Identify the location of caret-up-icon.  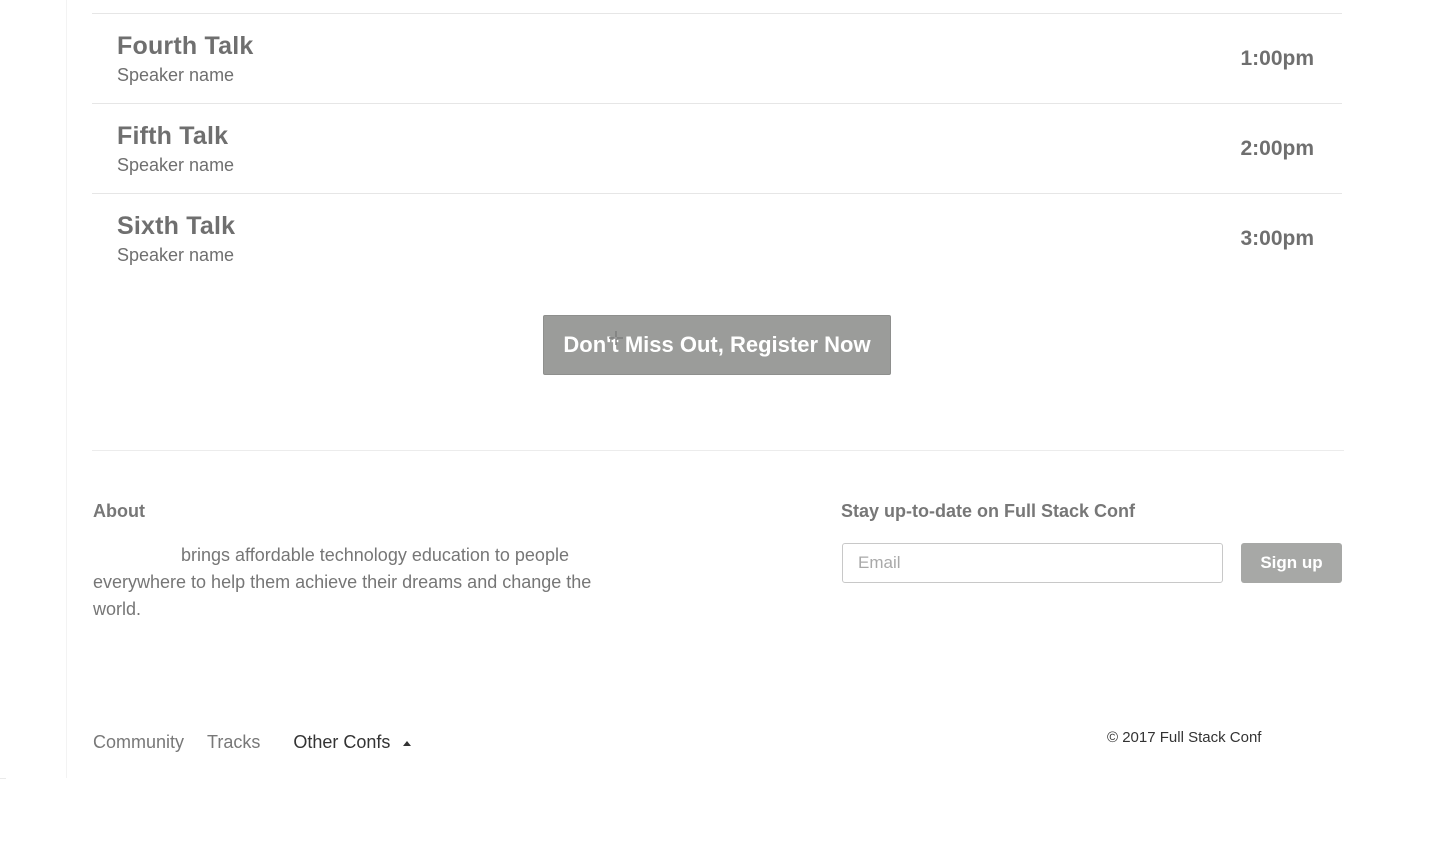
(407, 743).